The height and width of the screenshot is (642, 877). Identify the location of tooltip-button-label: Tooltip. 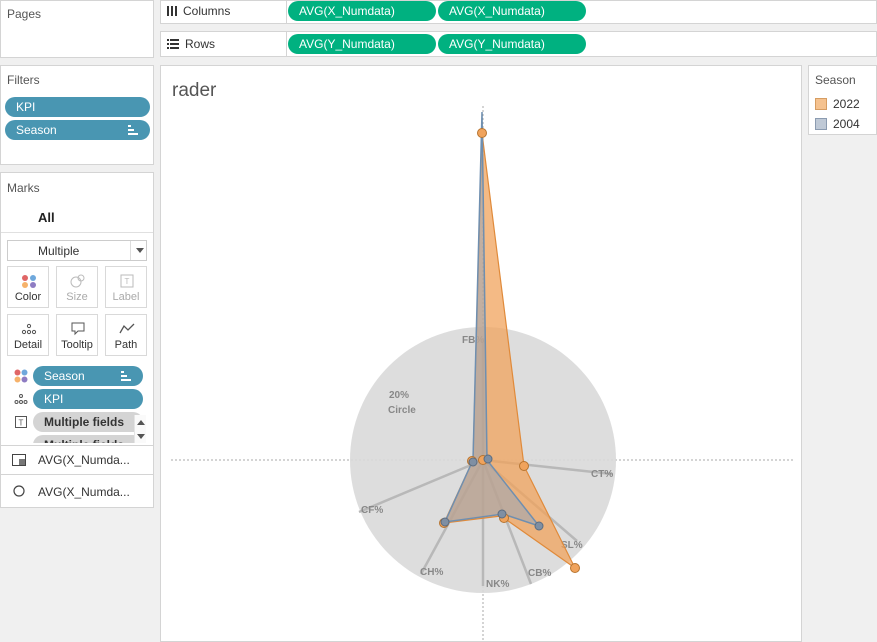
(77, 345).